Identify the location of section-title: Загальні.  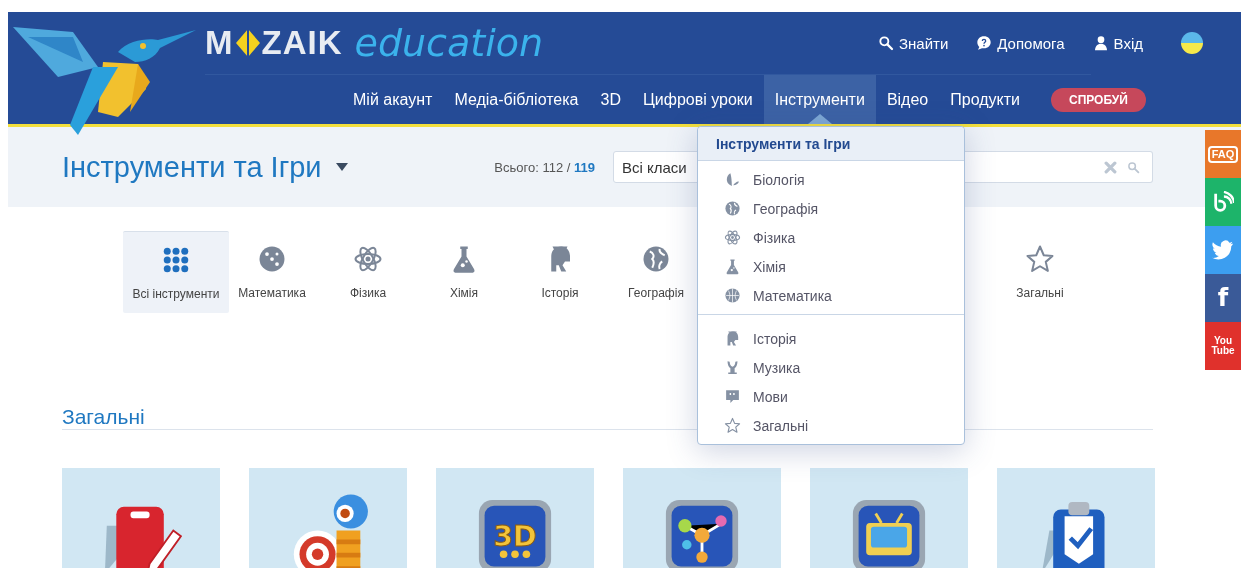
(103, 417).